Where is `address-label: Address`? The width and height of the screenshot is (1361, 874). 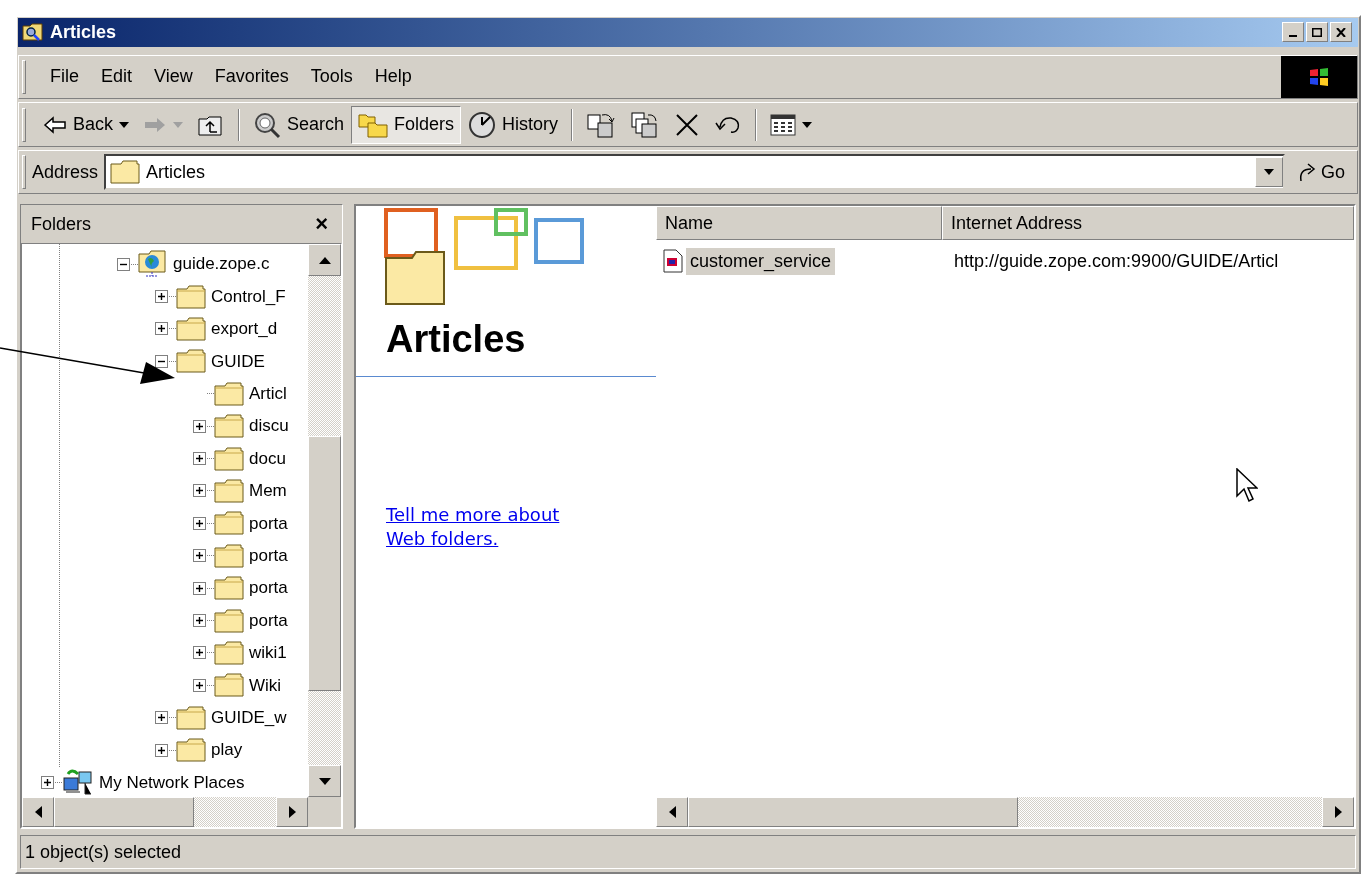
address-label: Address is located at coordinates (65, 172).